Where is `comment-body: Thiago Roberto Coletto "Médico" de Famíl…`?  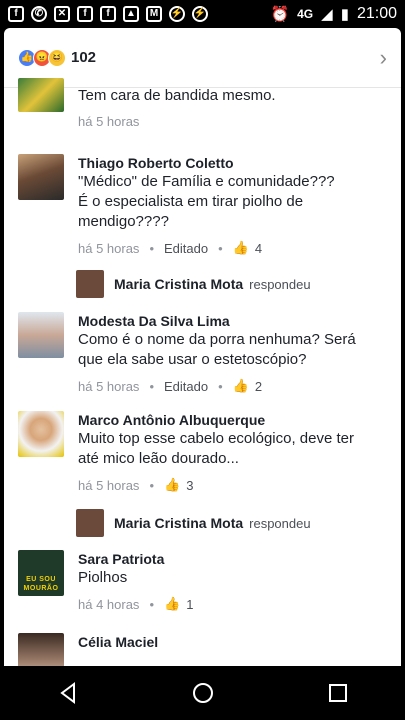
comment-body: Thiago Roberto Coletto "Médico" de Famíl… is located at coordinates (228, 205).